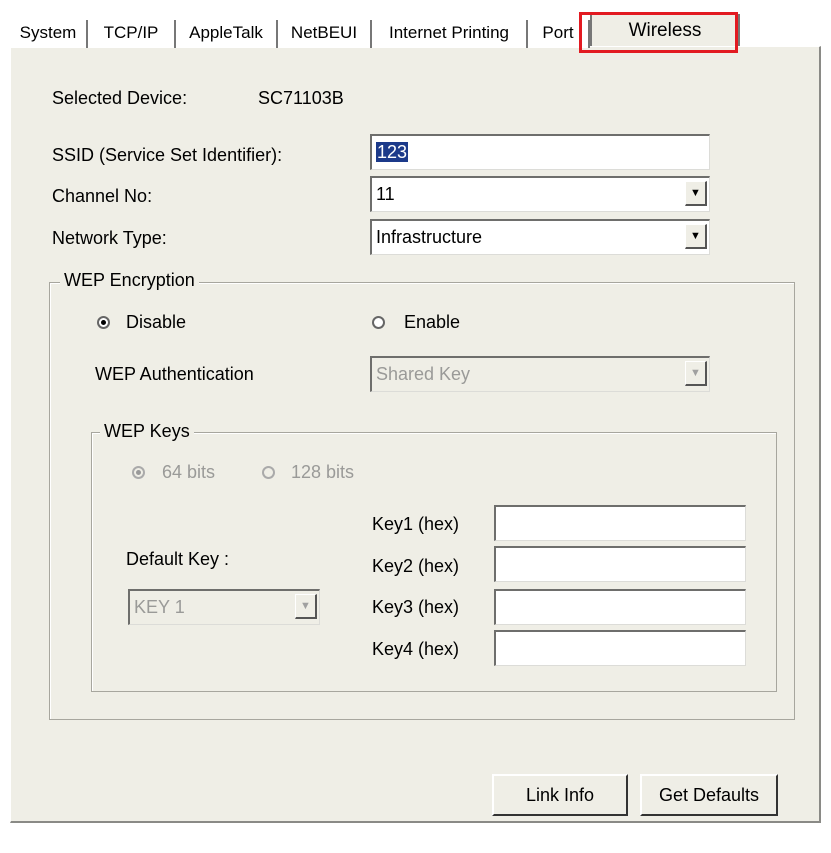 The height and width of the screenshot is (853, 831). What do you see at coordinates (432, 322) in the screenshot?
I see `enable-label: Enable` at bounding box center [432, 322].